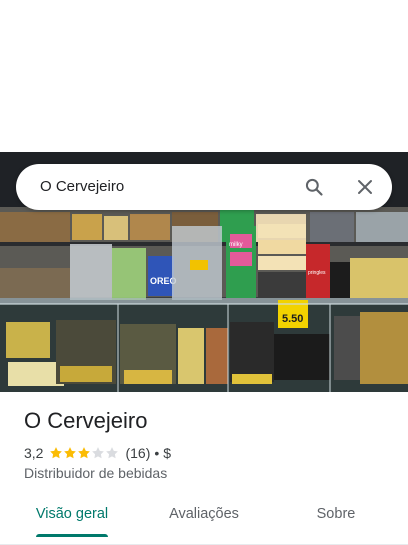  I want to click on place-tabs: Visão geral Avaliações Sobre, so click(204, 520).